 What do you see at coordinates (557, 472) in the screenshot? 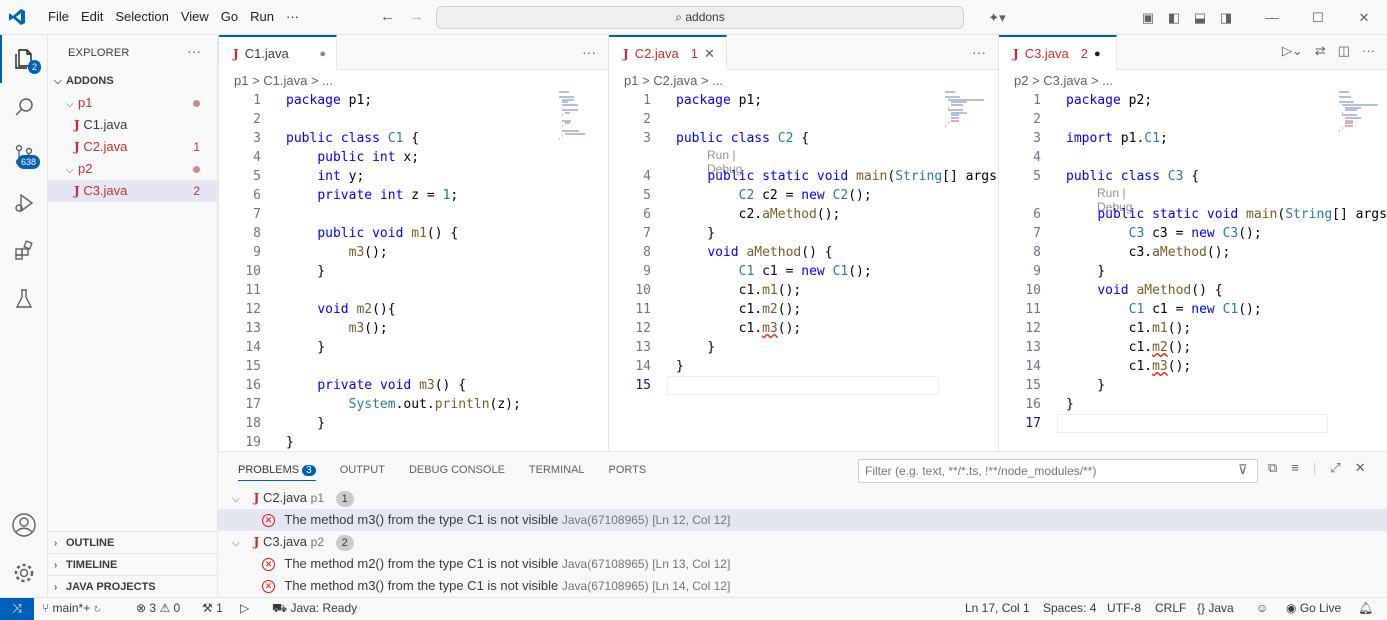
I see `tab-terminal: TERMINAL` at bounding box center [557, 472].